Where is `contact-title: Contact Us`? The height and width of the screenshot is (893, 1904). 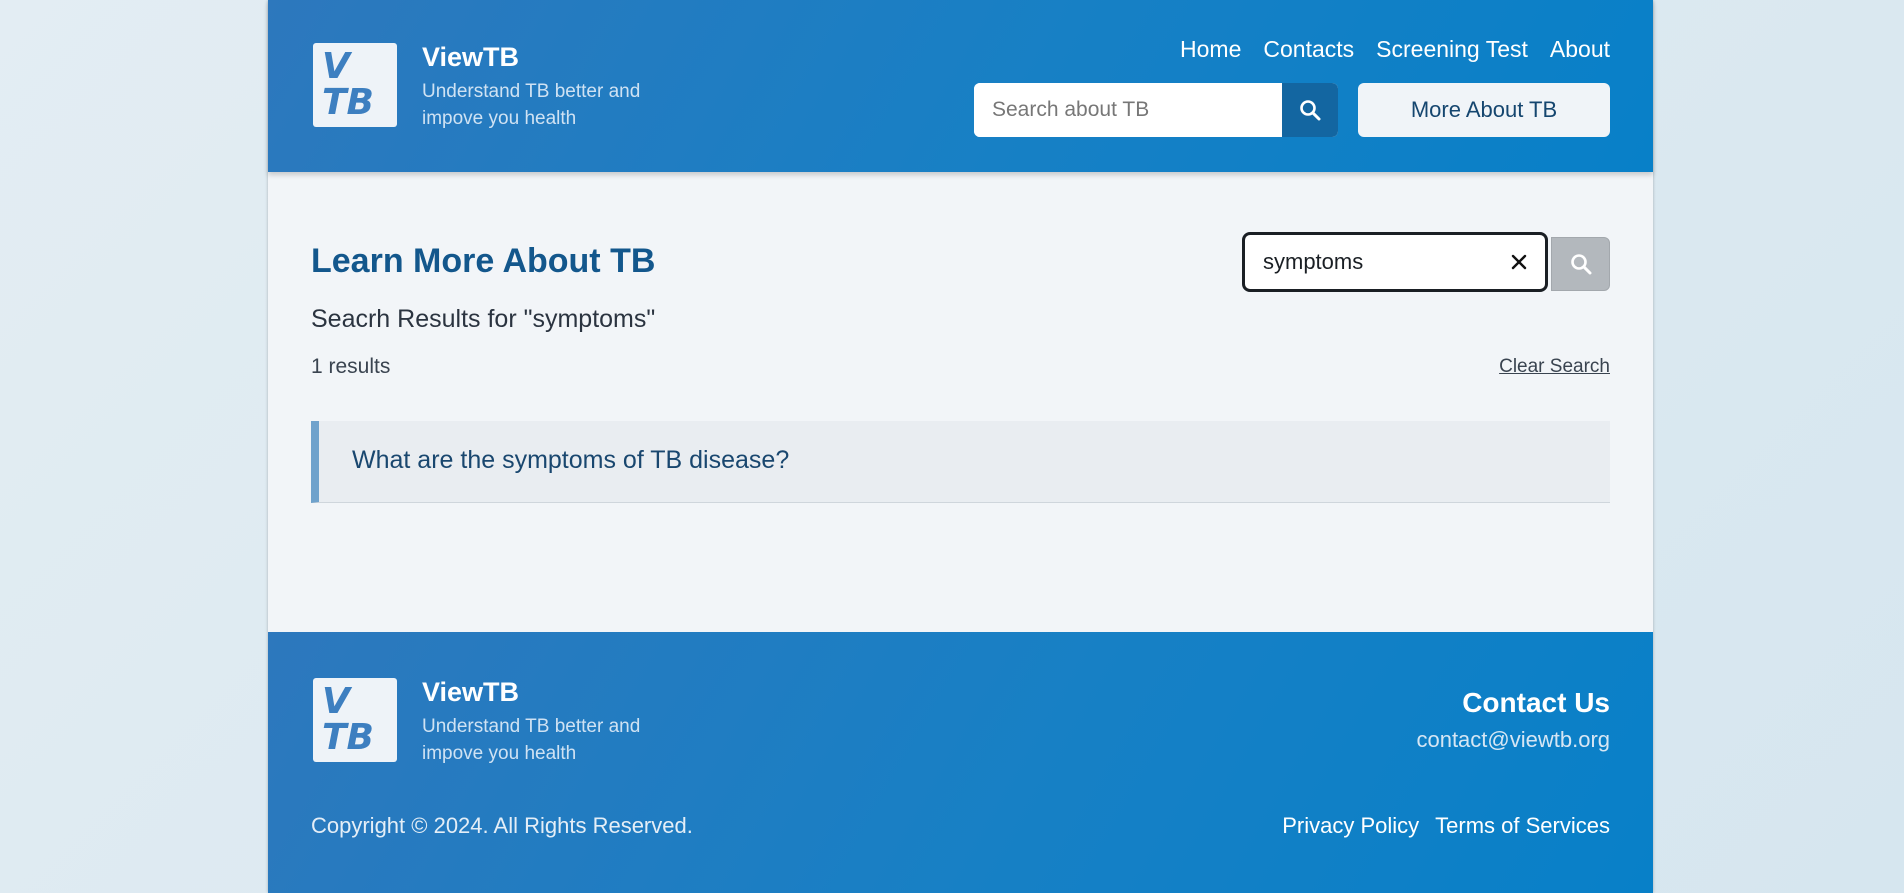 contact-title: Contact Us is located at coordinates (1536, 702).